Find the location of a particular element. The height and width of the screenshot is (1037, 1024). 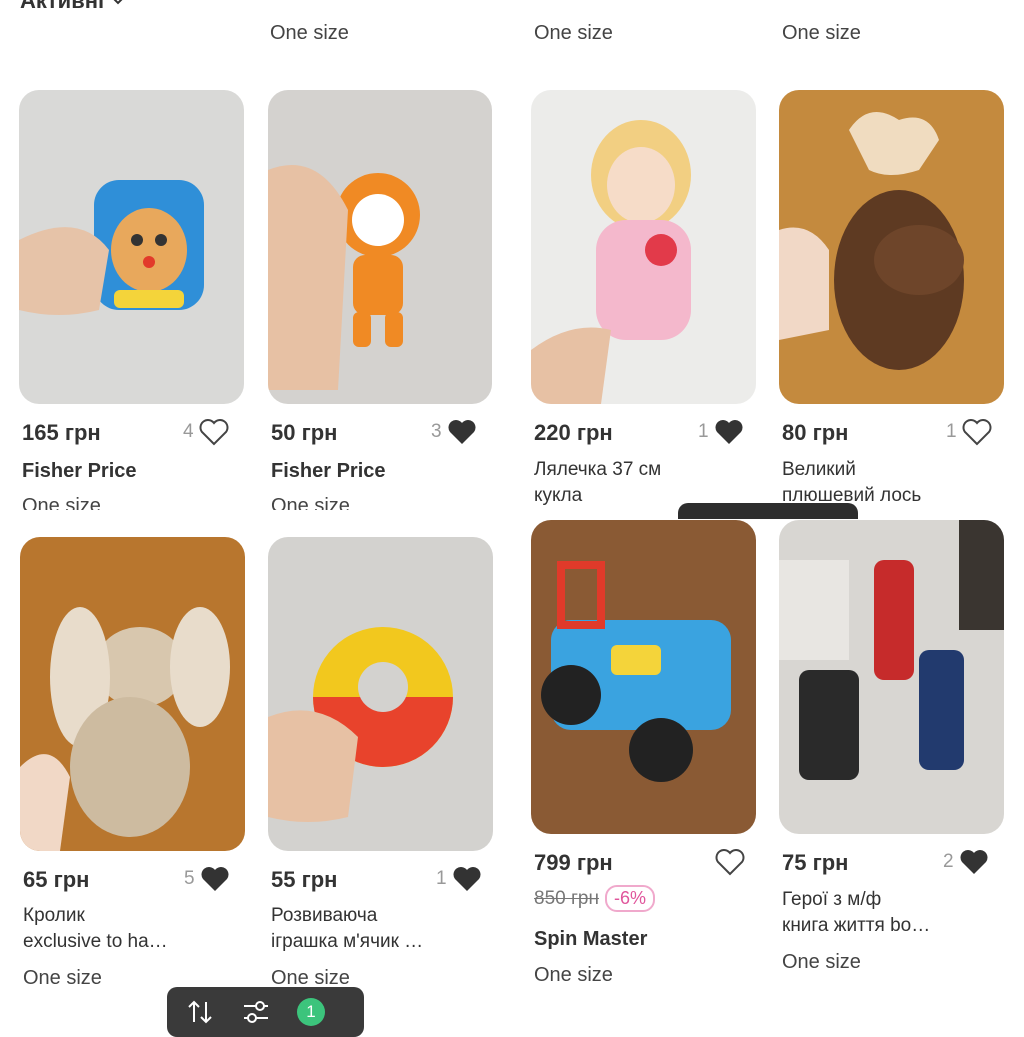

like-count: 5 is located at coordinates (189, 878).